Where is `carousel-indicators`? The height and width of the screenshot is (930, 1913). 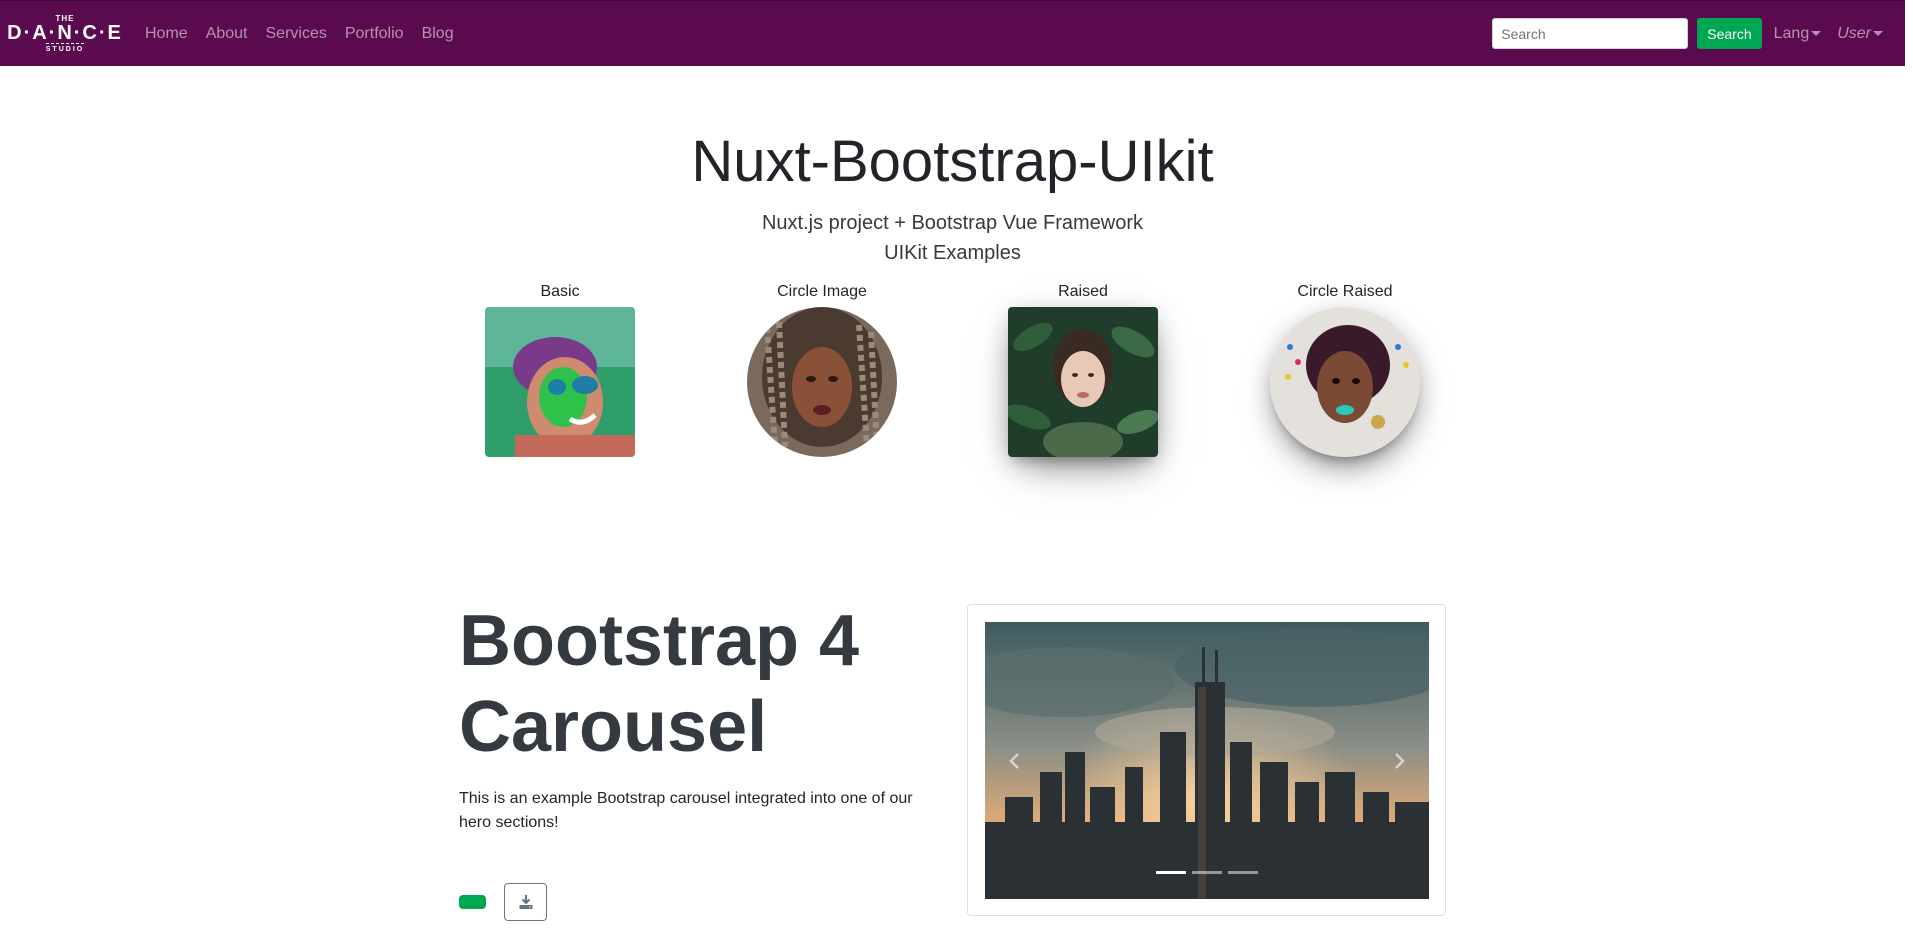 carousel-indicators is located at coordinates (1207, 872).